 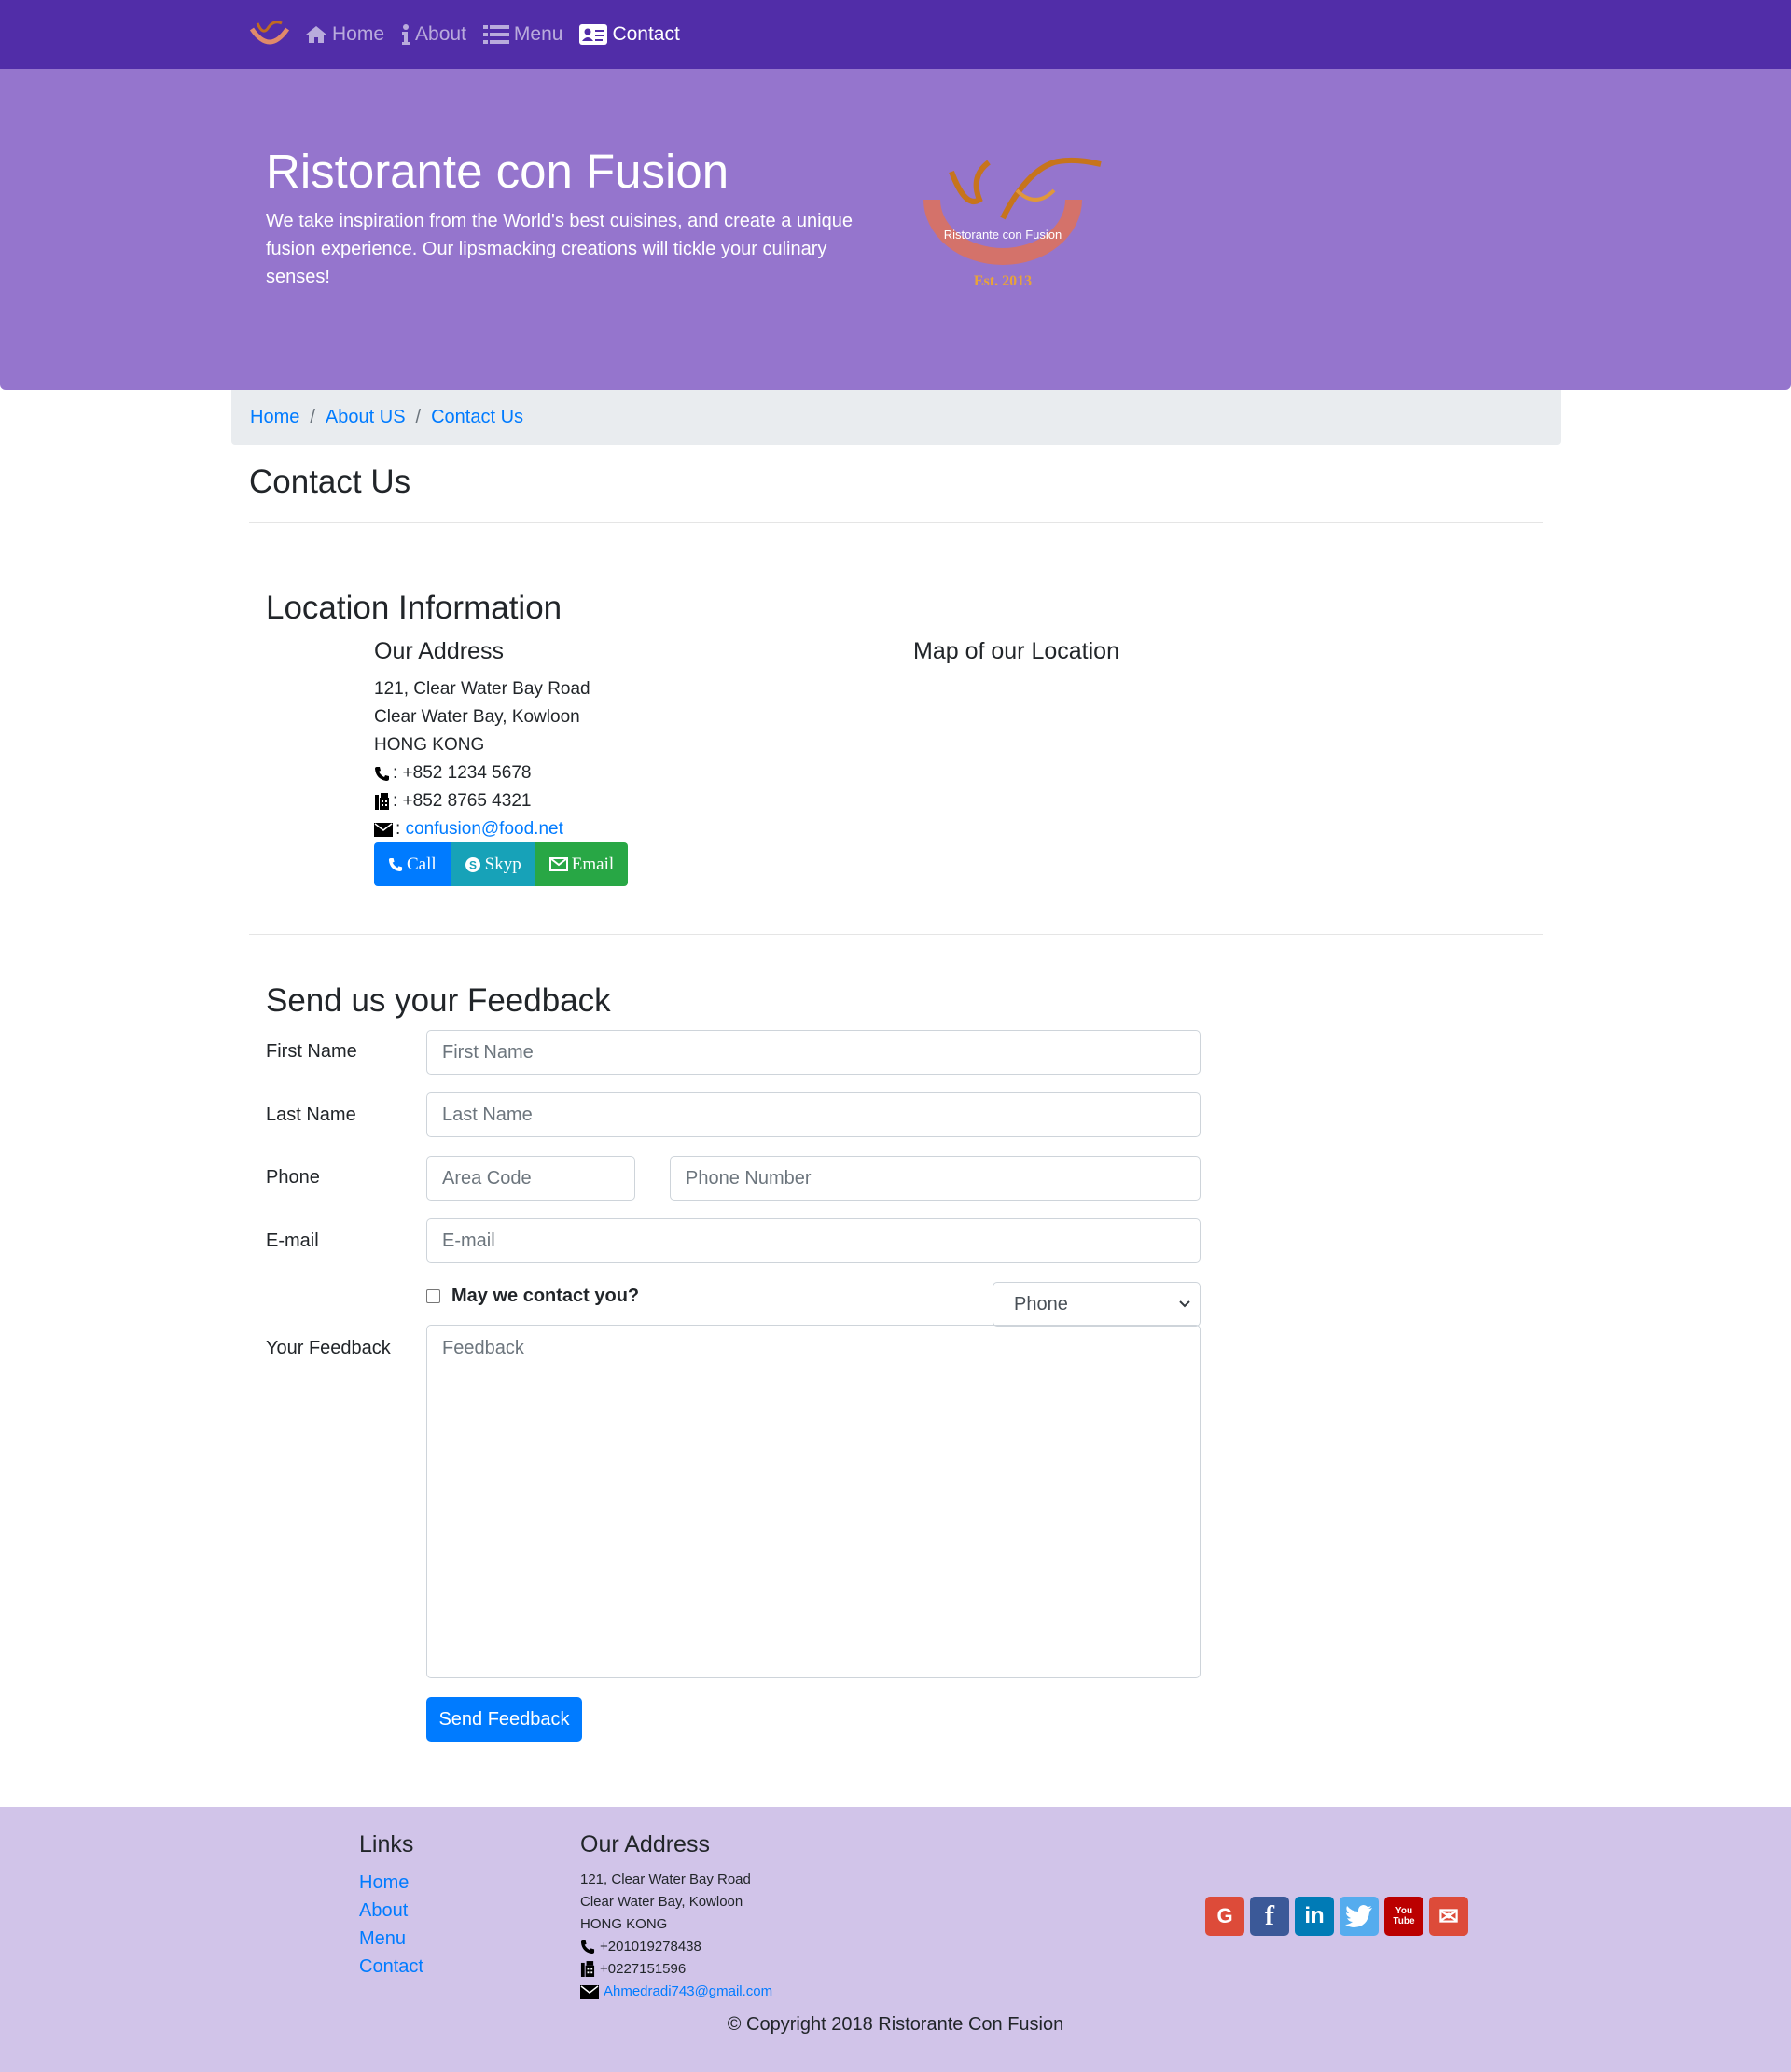 I want to click on footer-address-line: Clear Water Bay, Kowloon, so click(x=661, y=1902).